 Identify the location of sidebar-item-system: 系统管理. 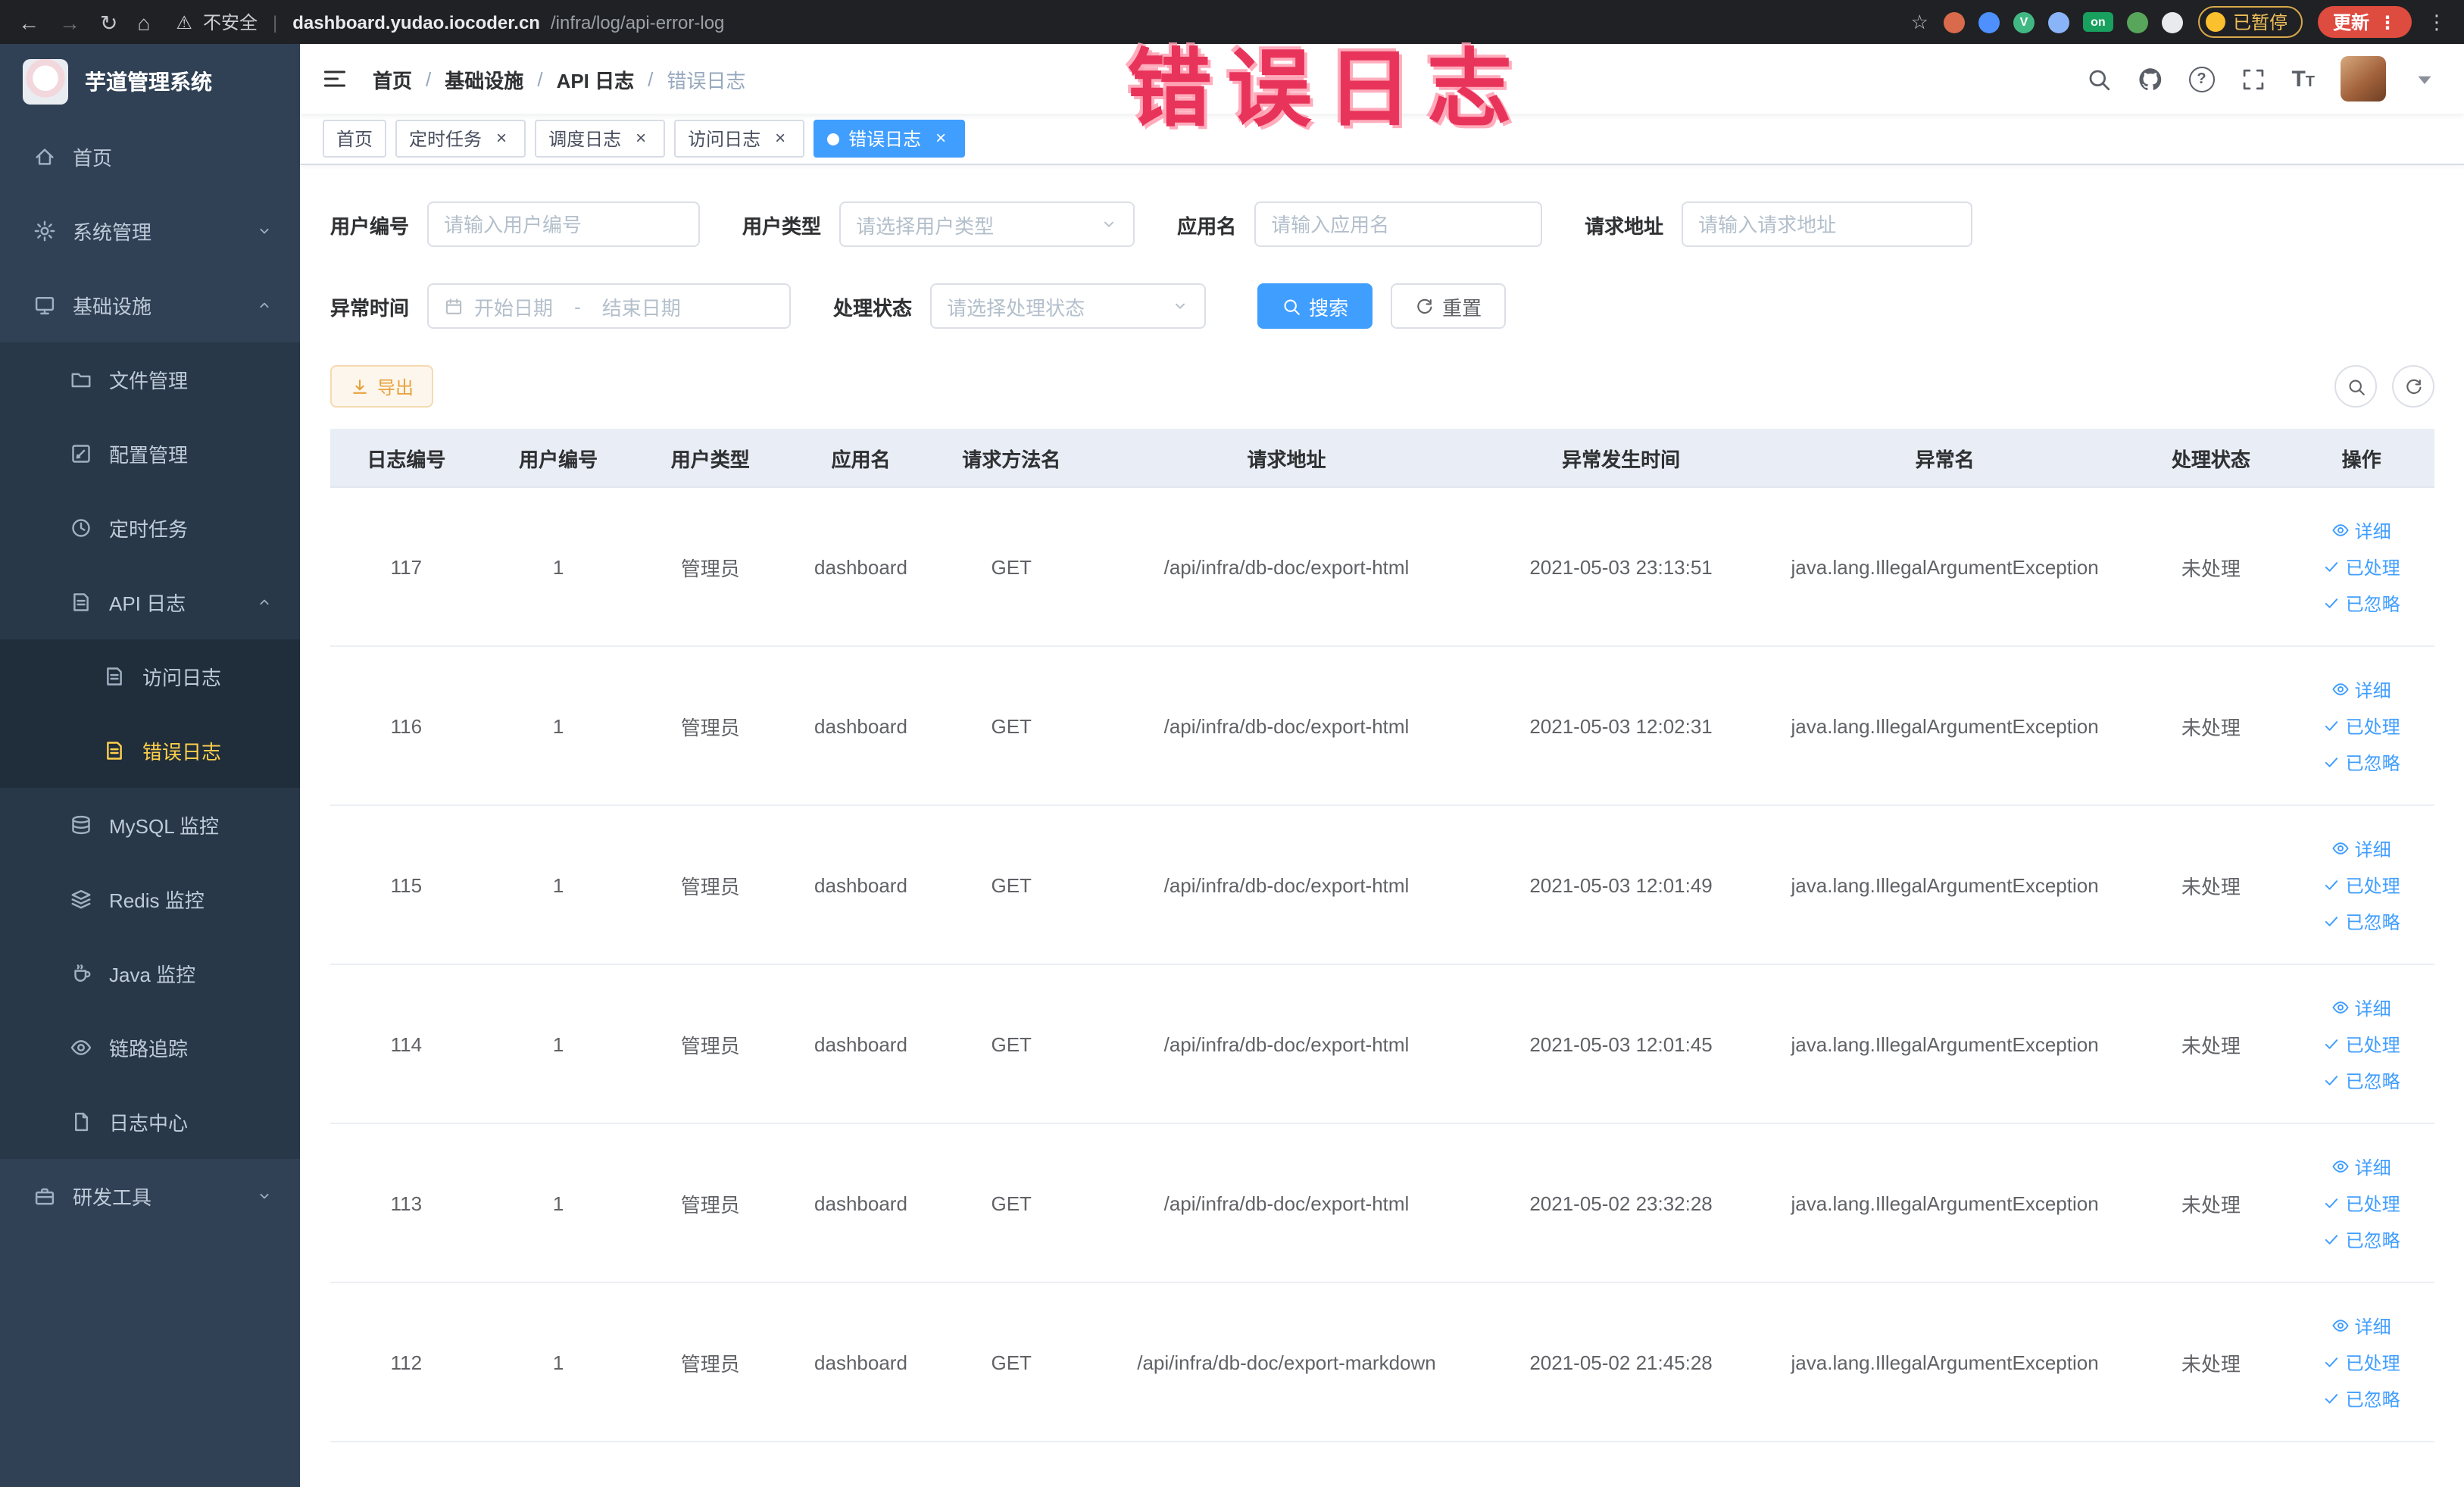
(150, 231).